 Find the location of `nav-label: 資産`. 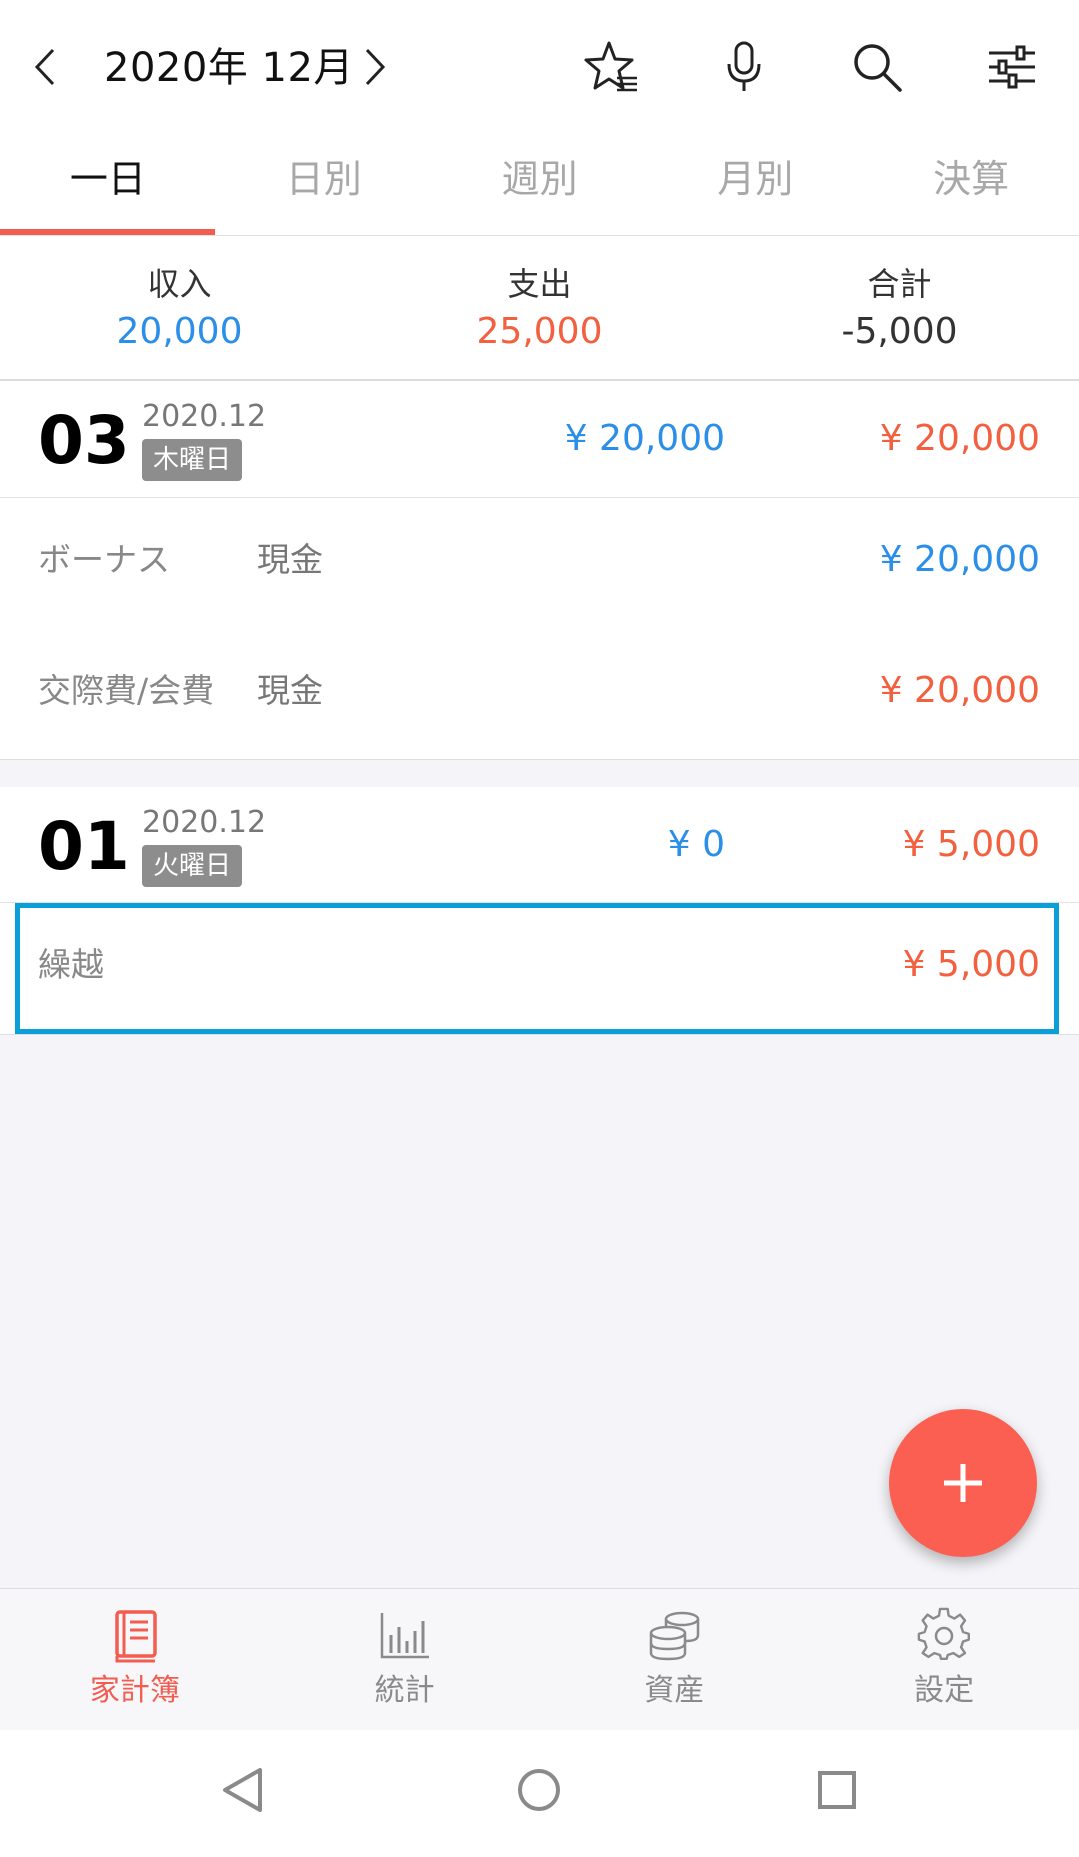

nav-label: 資産 is located at coordinates (674, 1690).